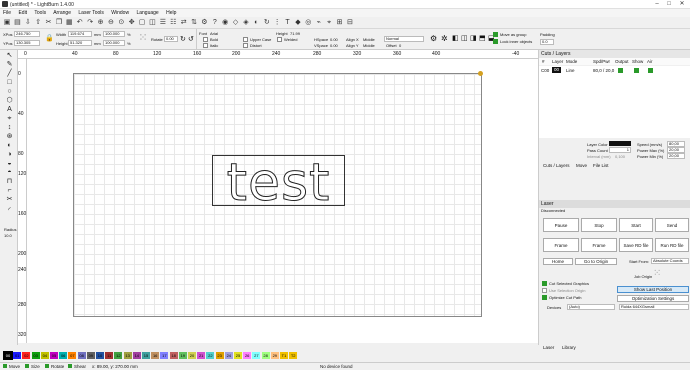 The height and width of the screenshot is (370, 690). What do you see at coordinates (319, 23) in the screenshot?
I see `trace-icon: ⌁` at bounding box center [319, 23].